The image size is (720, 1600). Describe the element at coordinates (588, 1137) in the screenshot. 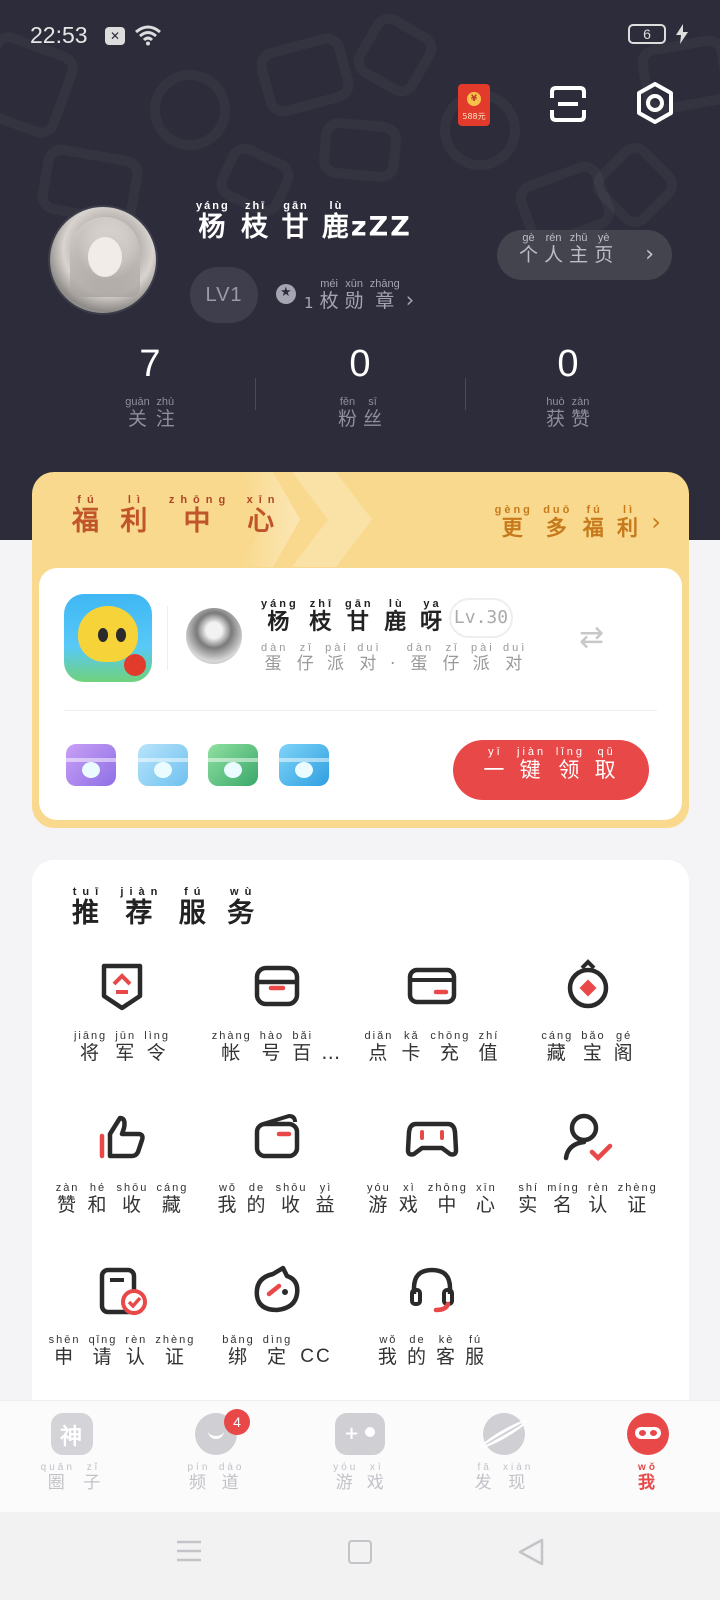

I see `verified-user-icon` at that location.